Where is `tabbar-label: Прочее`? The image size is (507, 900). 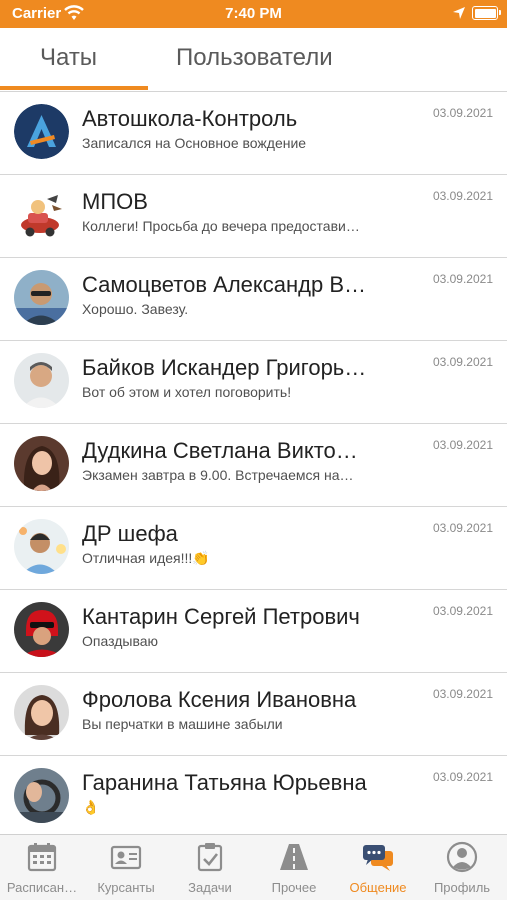
tabbar-label: Прочее is located at coordinates (294, 887).